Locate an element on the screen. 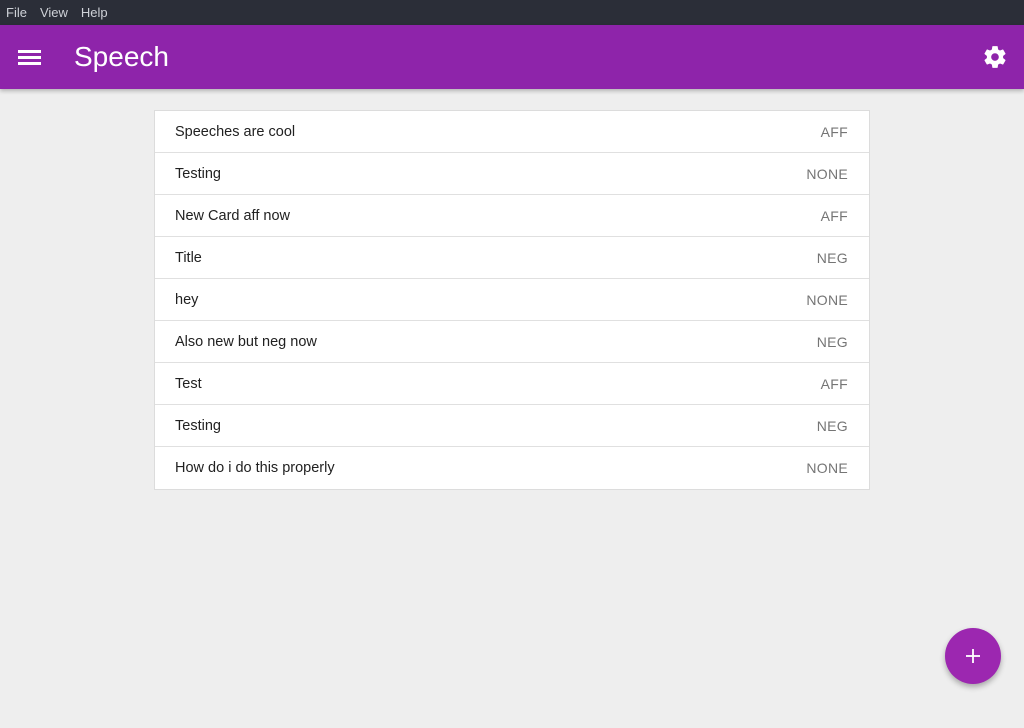 Image resolution: width=1024 pixels, height=728 pixels. add-card-button is located at coordinates (973, 656).